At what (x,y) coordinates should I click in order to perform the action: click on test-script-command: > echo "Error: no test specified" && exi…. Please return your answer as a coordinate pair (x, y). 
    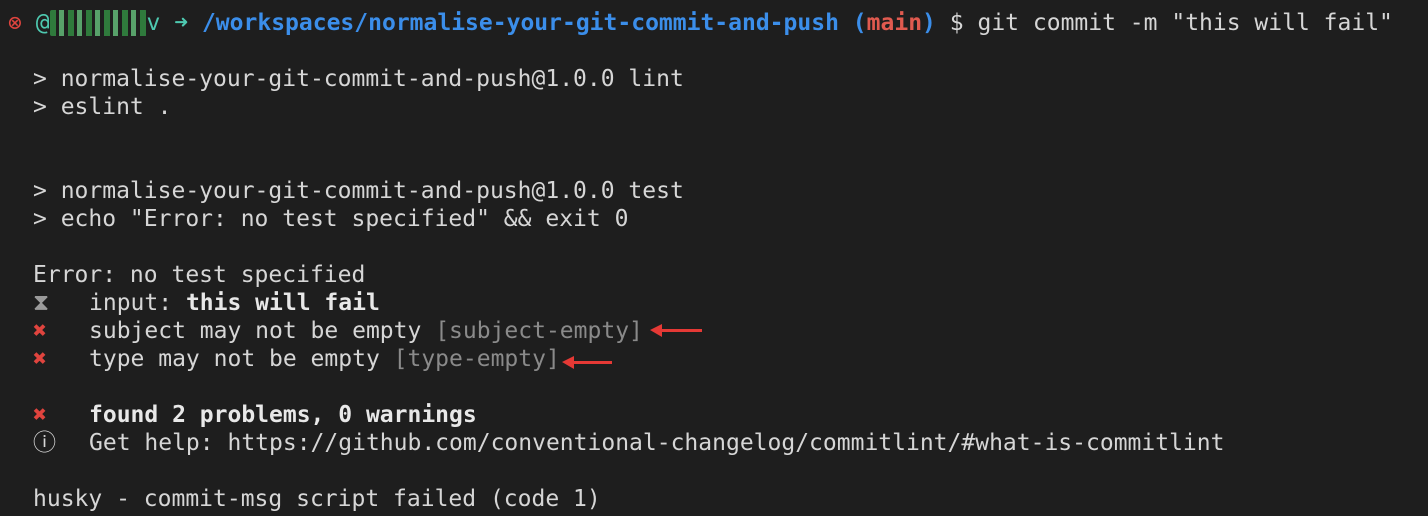
    Looking at the image, I should click on (331, 219).